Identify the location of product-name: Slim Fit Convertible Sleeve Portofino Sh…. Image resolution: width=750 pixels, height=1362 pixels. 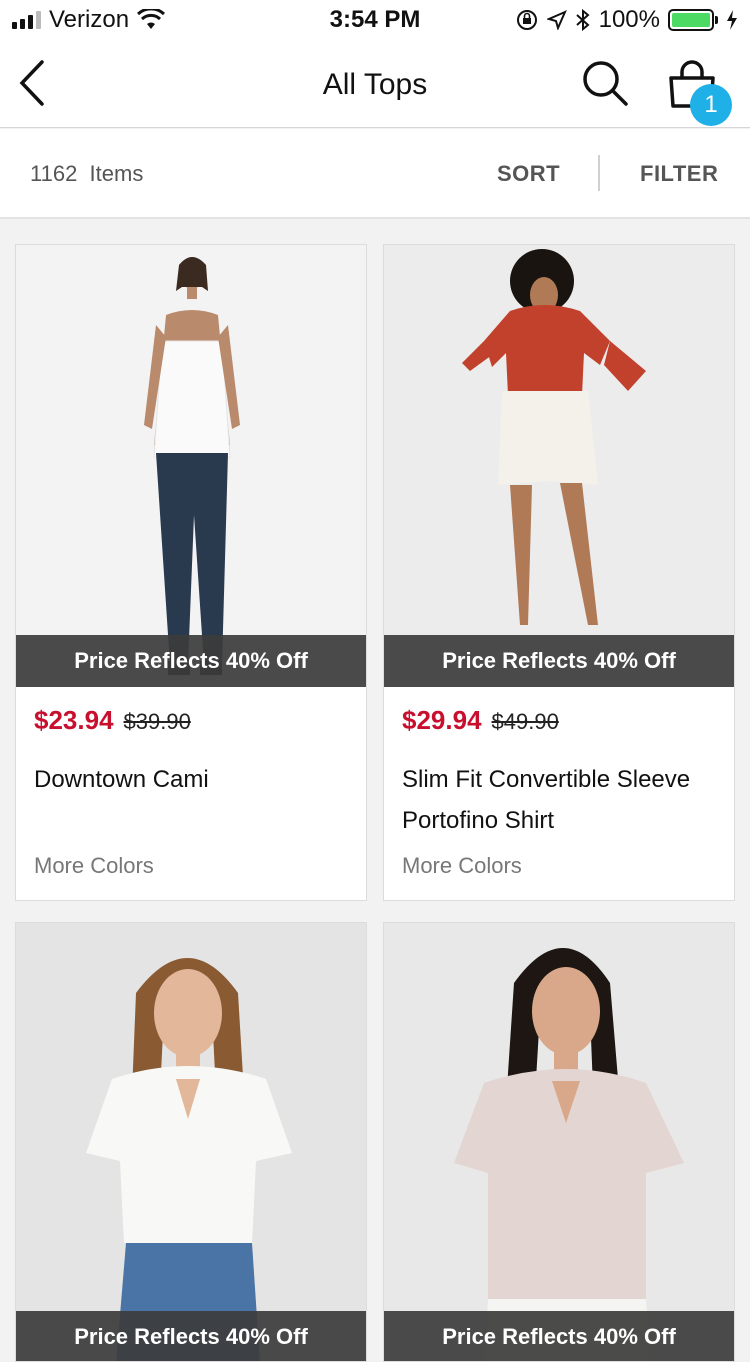
(562, 800).